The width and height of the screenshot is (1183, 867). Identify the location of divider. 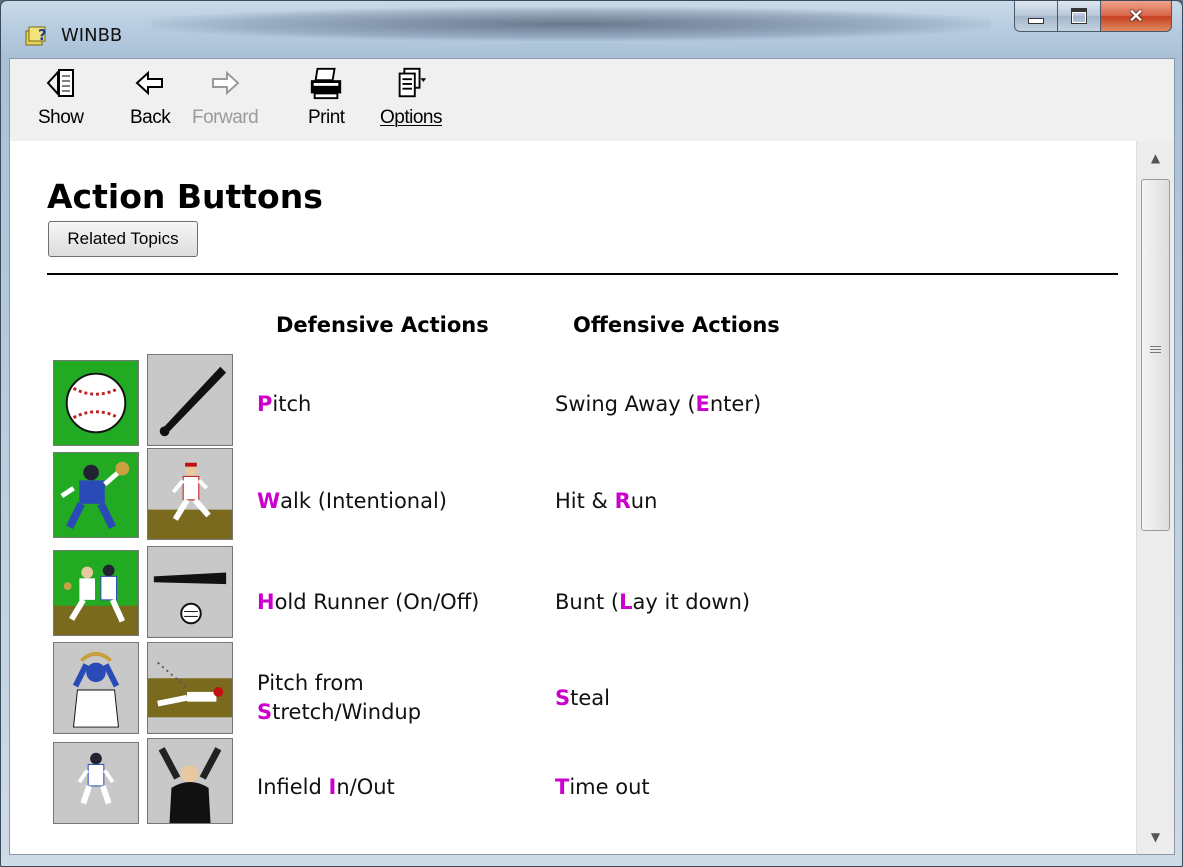
(582, 274).